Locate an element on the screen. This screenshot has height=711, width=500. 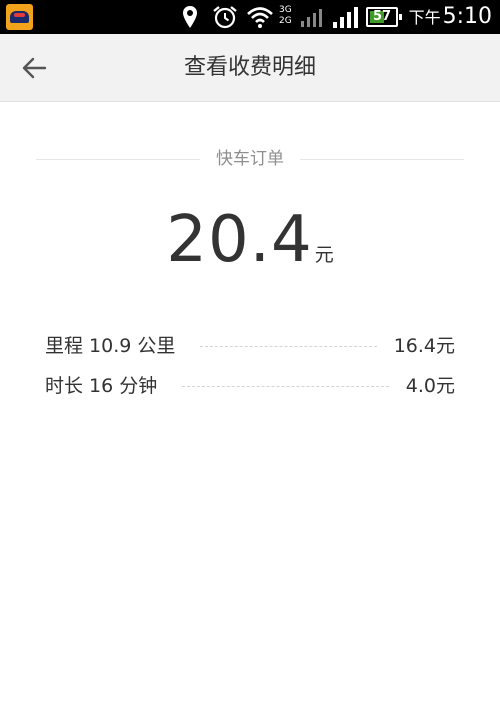
clock: 下午5:10 is located at coordinates (450, 16).